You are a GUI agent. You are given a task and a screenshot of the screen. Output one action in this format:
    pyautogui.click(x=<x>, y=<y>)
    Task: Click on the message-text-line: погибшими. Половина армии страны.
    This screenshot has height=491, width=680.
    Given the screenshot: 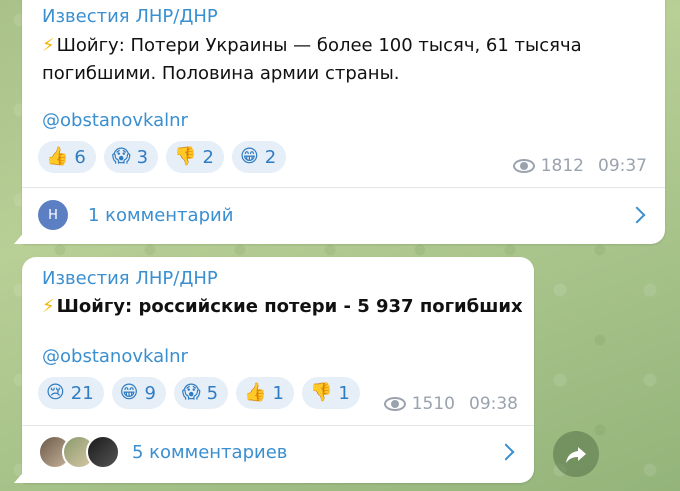 What is the action you would take?
    pyautogui.click(x=221, y=73)
    